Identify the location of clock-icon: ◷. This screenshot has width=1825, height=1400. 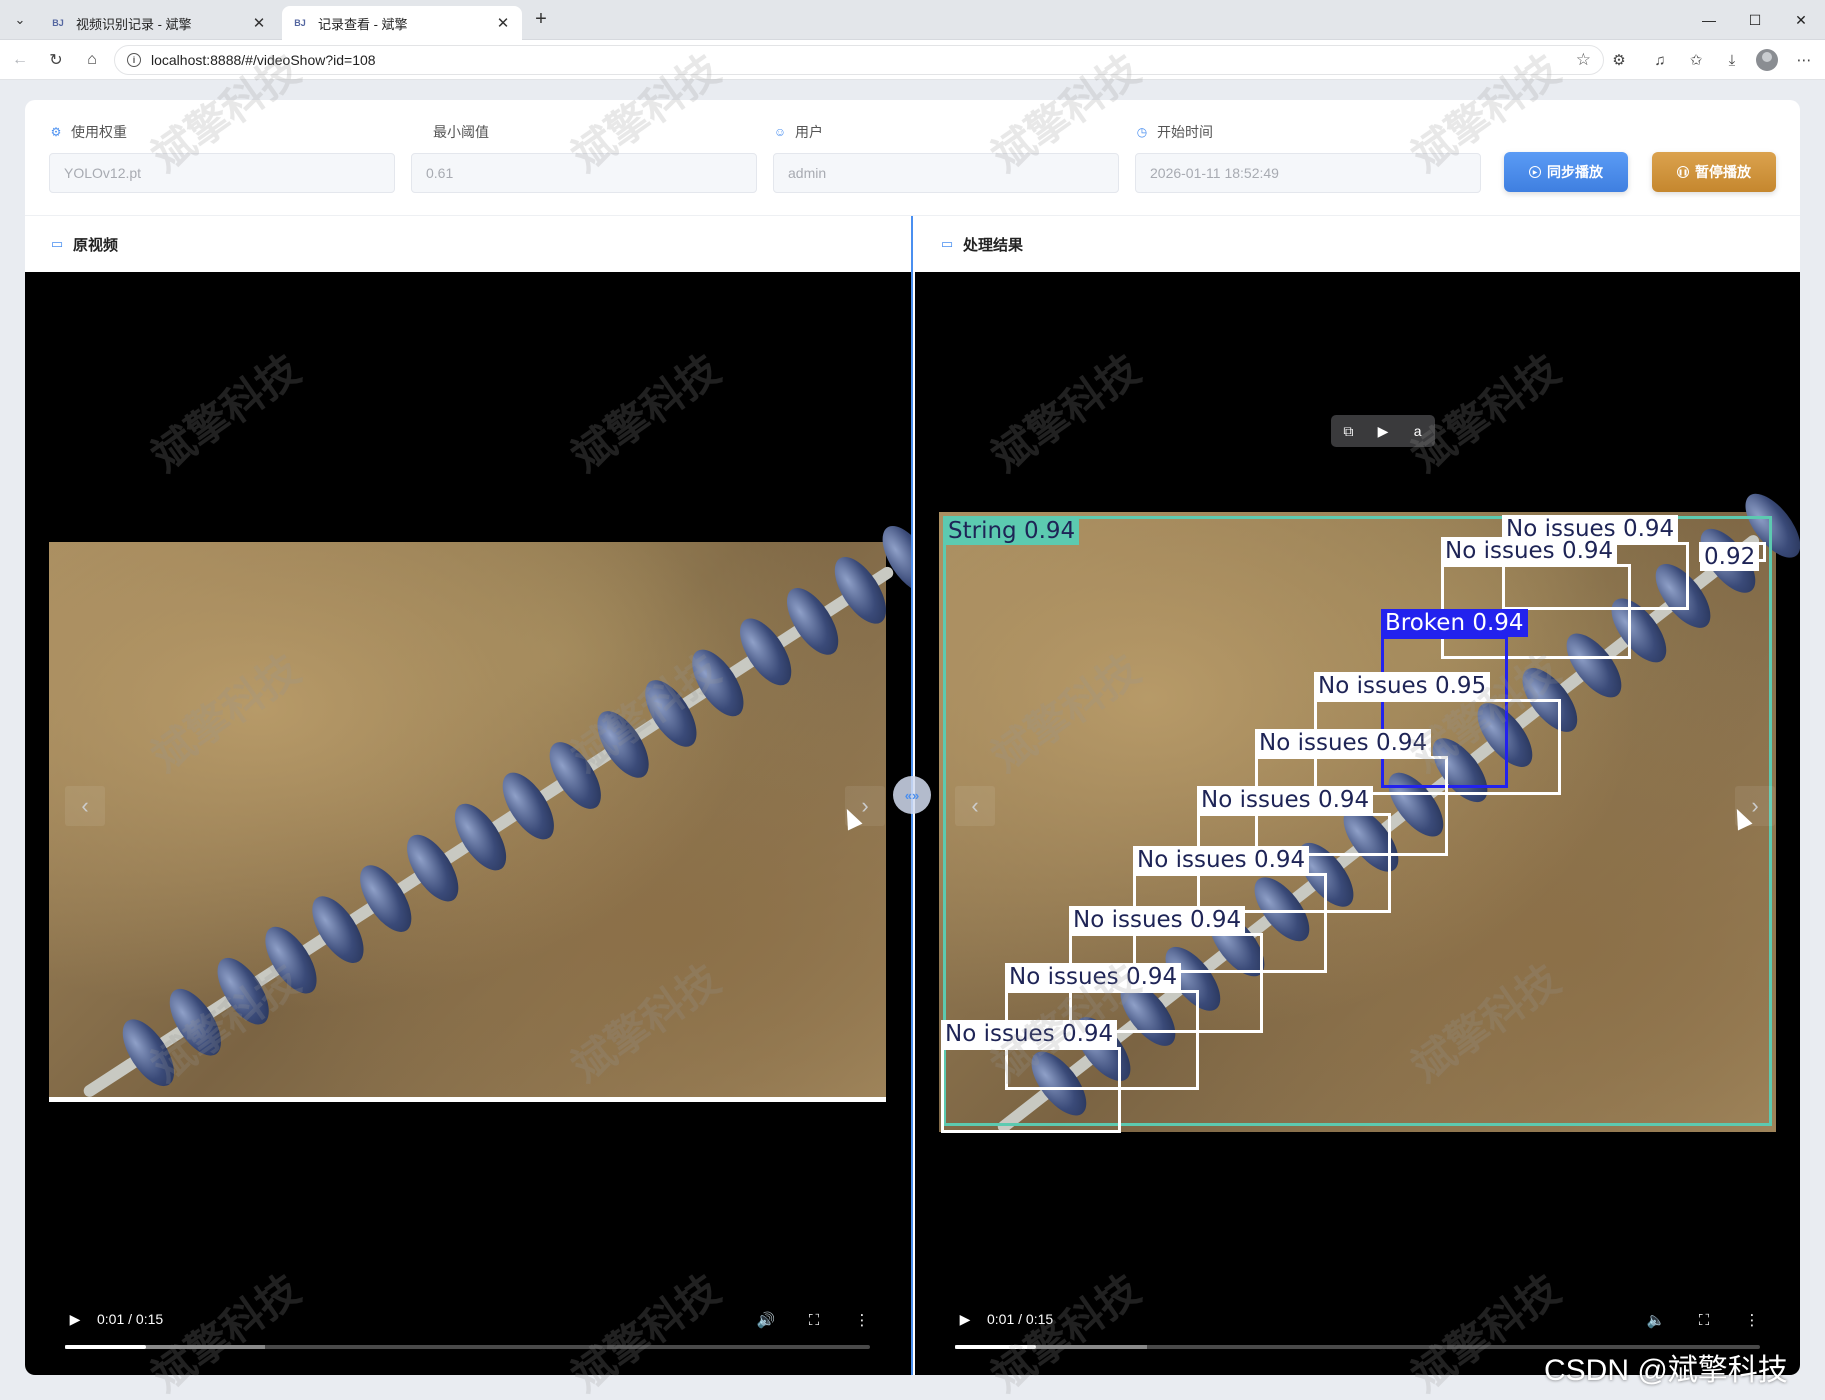
(1142, 132).